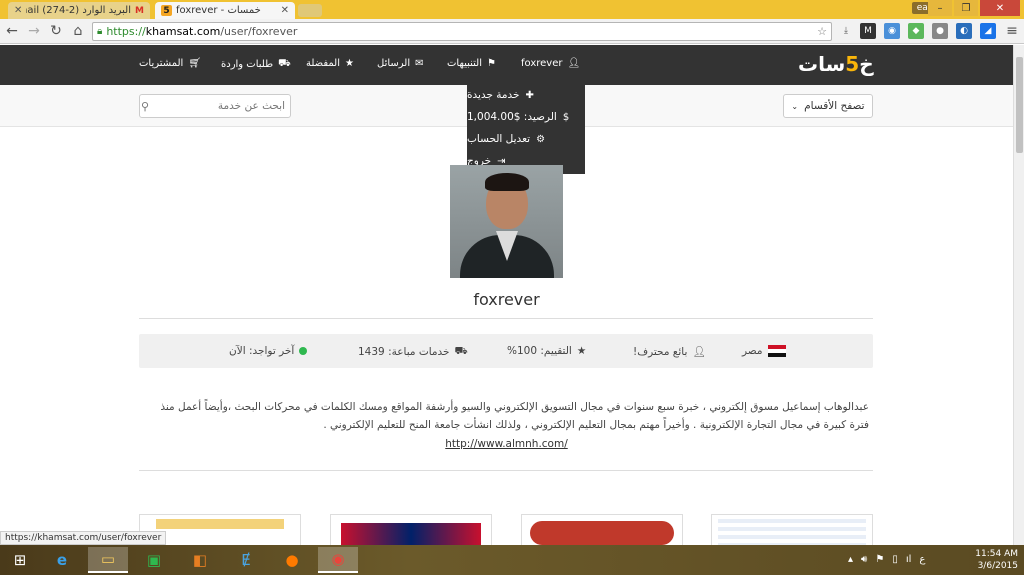 This screenshot has height=575, width=1024. Describe the element at coordinates (541, 139) in the screenshot. I see `gear-icon: ⚙` at that location.